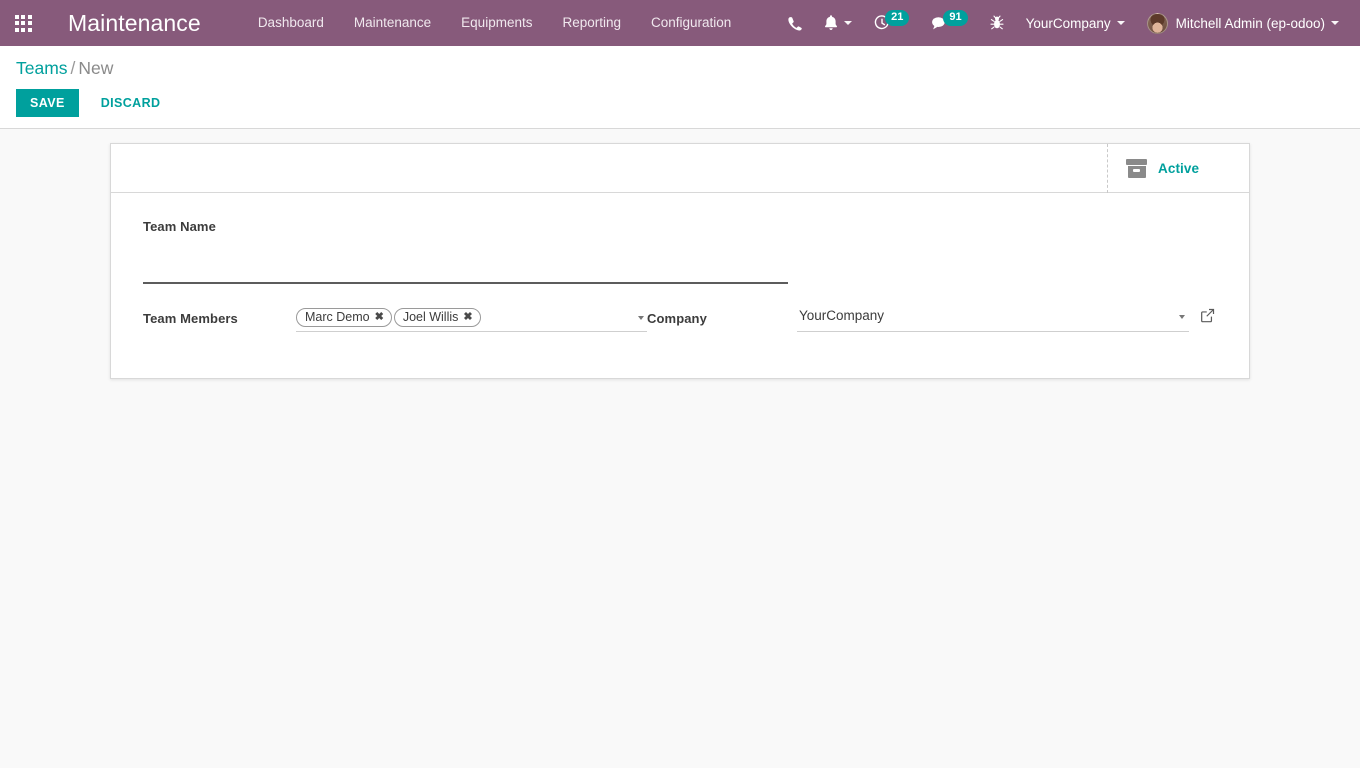 This screenshot has height=768, width=1360. I want to click on breadcrumb: Teams / New, so click(680, 68).